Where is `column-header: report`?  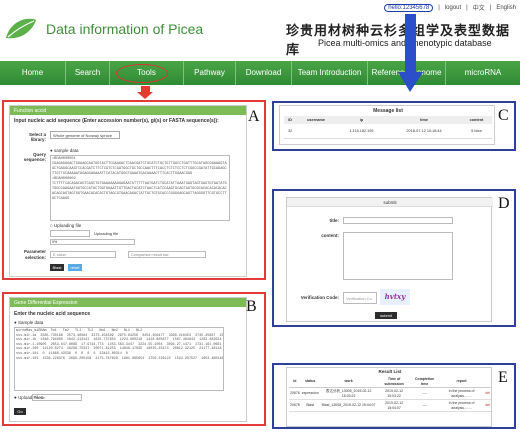
column-header: report is located at coordinates (461, 382).